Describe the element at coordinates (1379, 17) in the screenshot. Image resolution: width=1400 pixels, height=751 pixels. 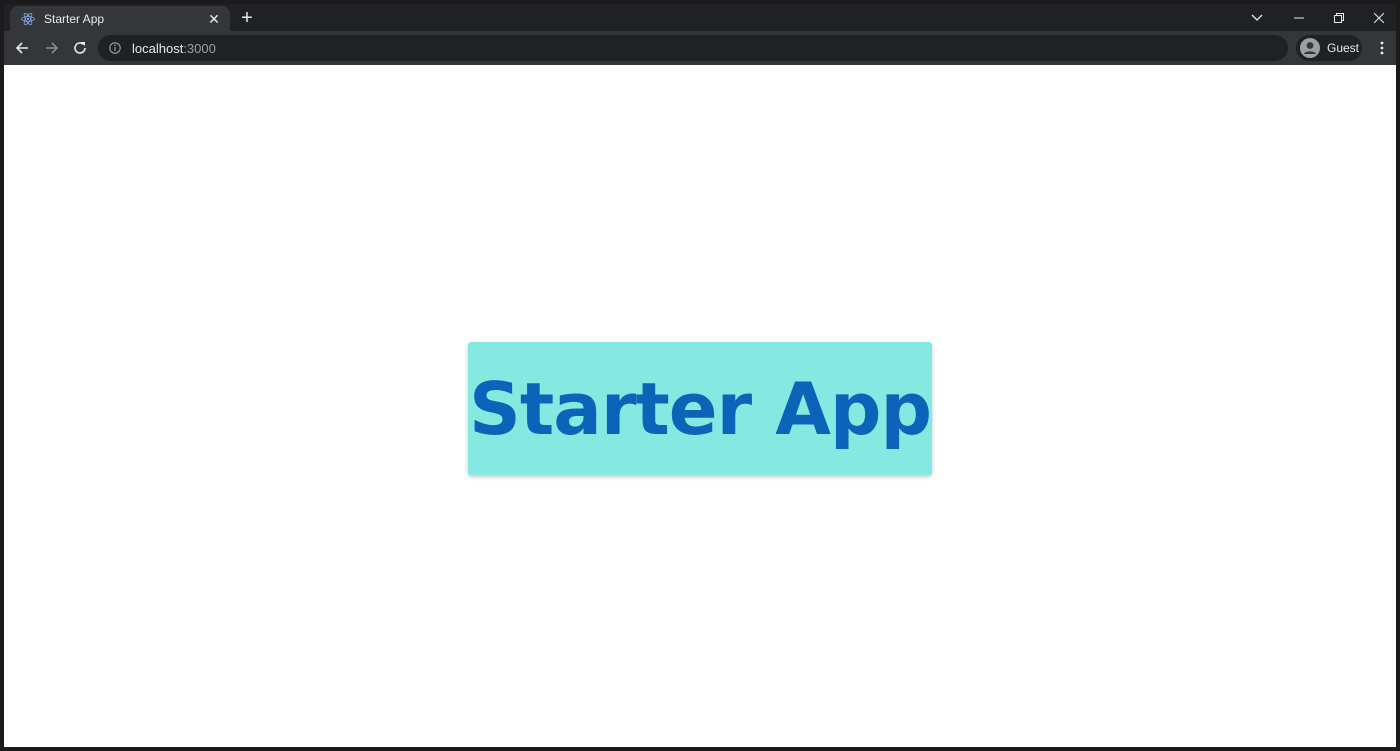
I see `close-window-icon` at that location.